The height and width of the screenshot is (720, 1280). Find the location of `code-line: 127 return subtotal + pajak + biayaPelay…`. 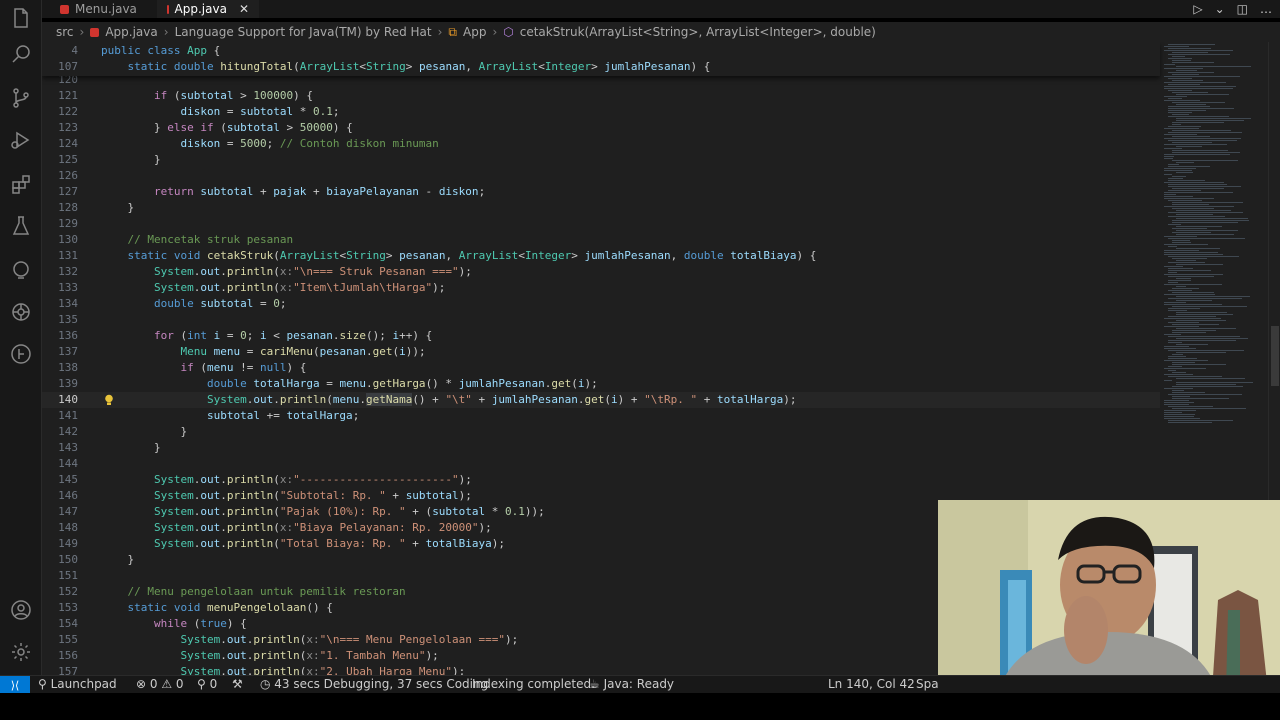

code-line: 127 return subtotal + pajak + biayaPelay… is located at coordinates (601, 192).